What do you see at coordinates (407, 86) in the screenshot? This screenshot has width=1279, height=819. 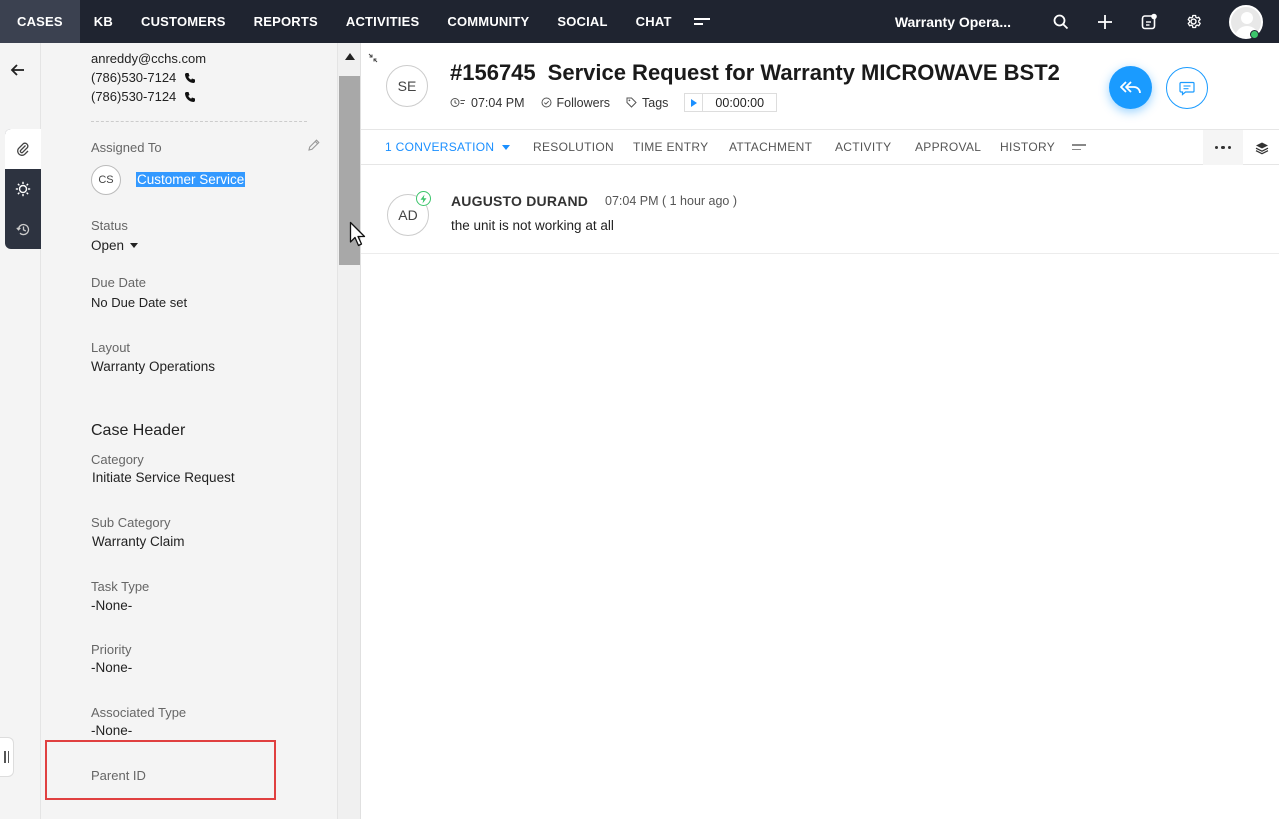 I see `requester-avatar: SE` at bounding box center [407, 86].